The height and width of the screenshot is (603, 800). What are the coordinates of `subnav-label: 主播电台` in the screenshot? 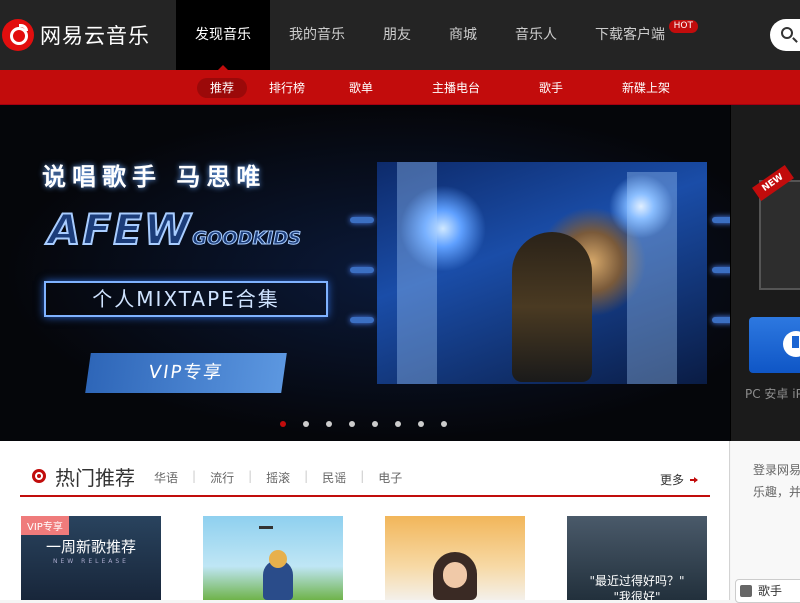 It's located at (455, 87).